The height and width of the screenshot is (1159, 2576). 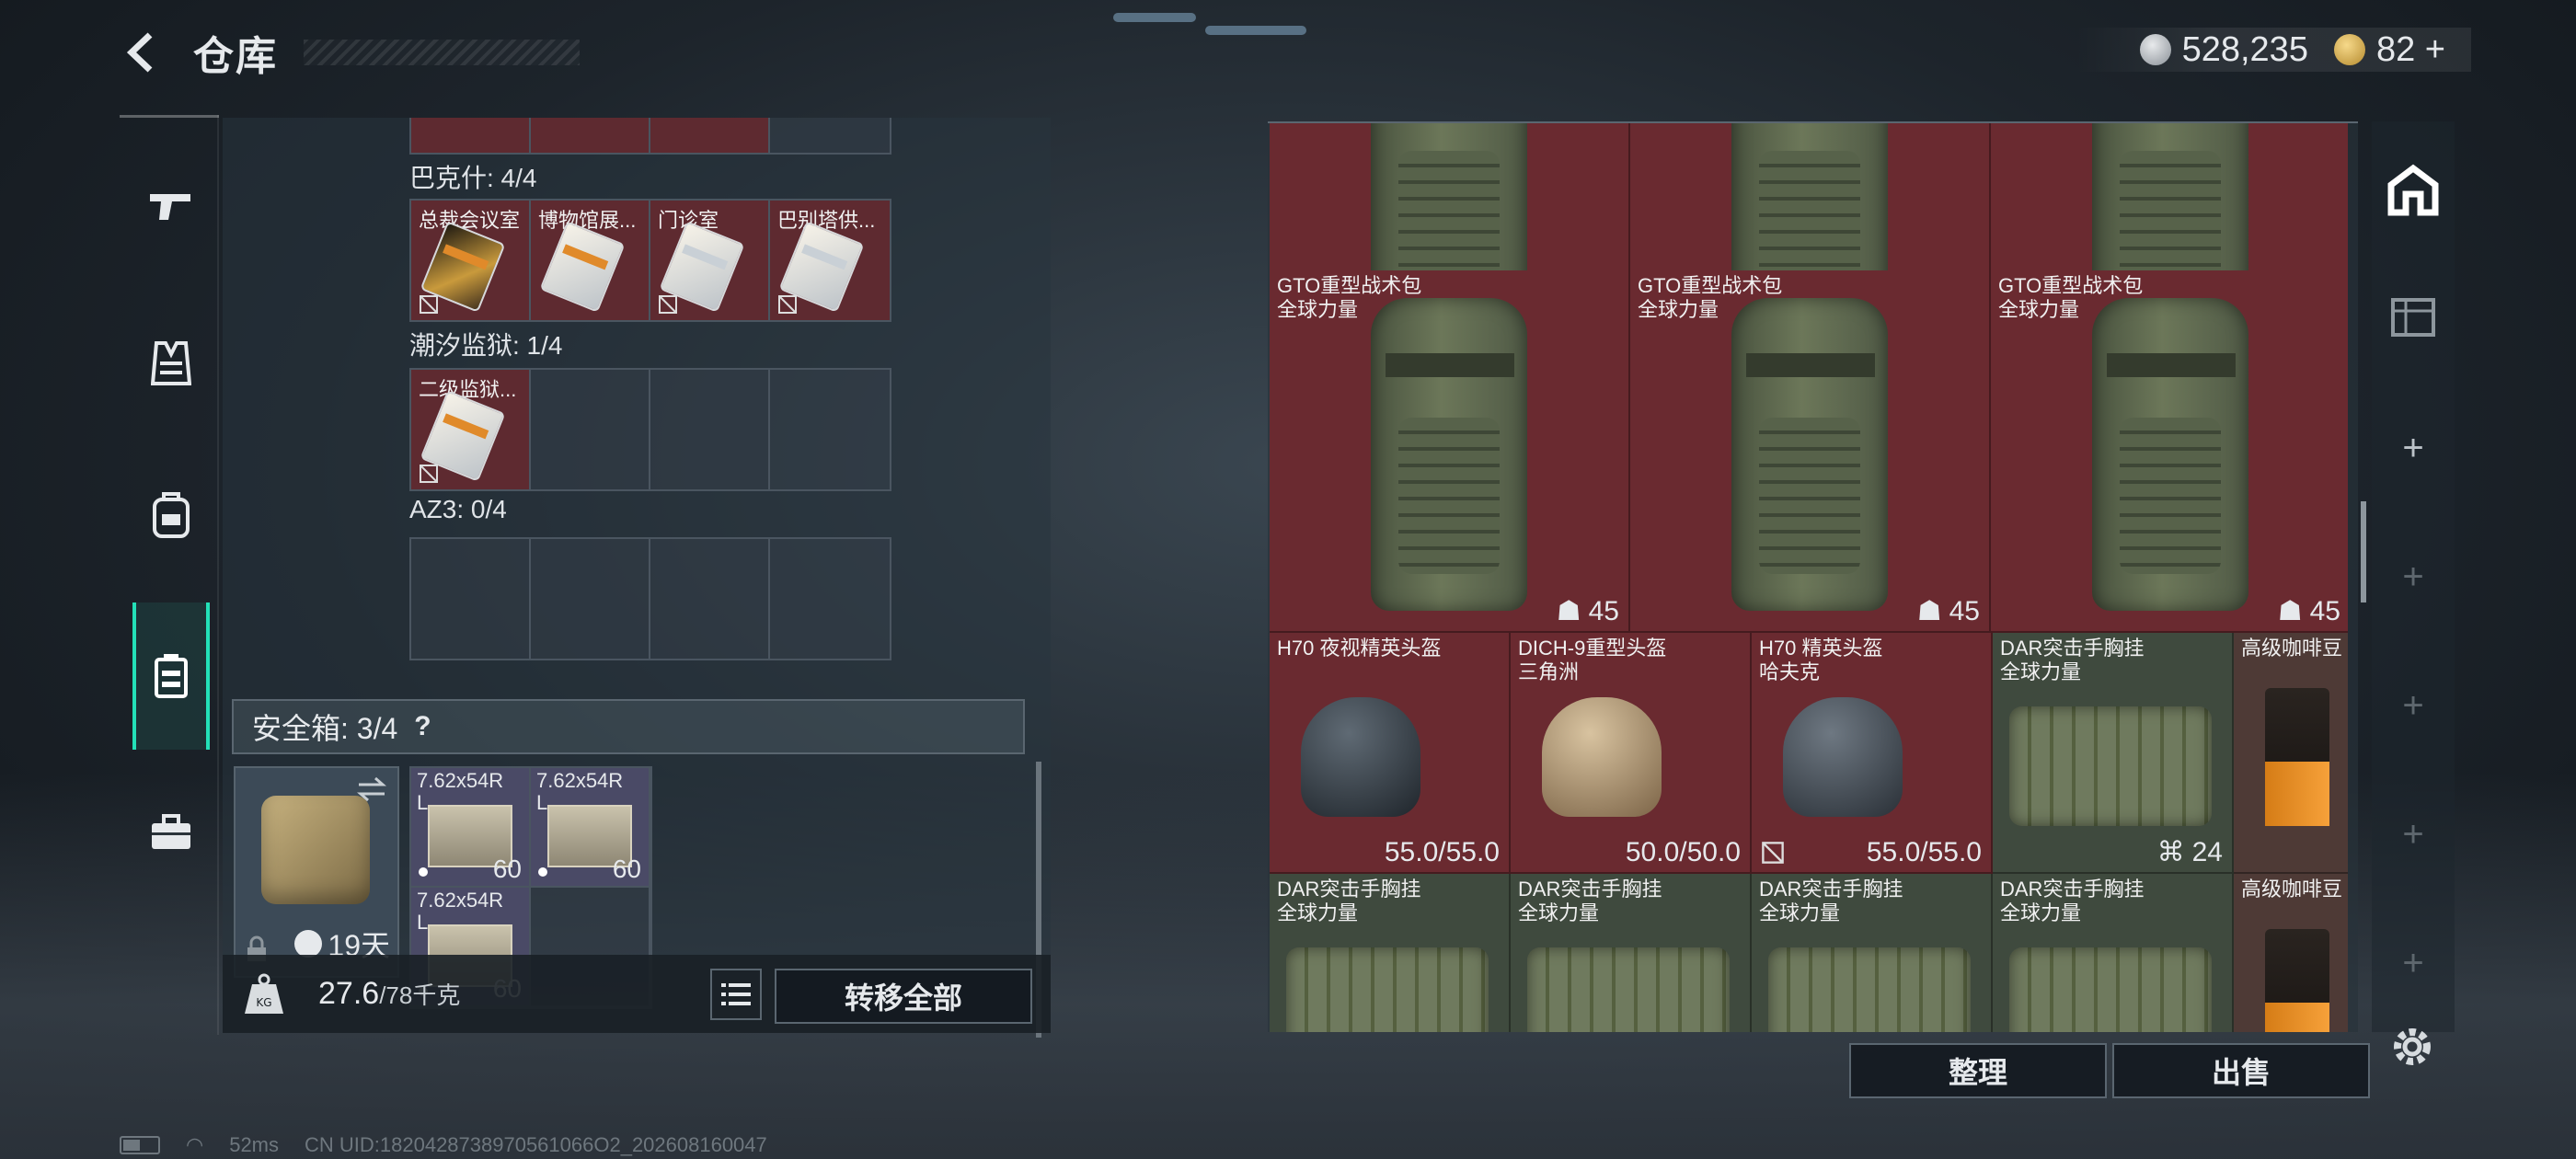 I want to click on rail-item-backpack, so click(x=171, y=515).